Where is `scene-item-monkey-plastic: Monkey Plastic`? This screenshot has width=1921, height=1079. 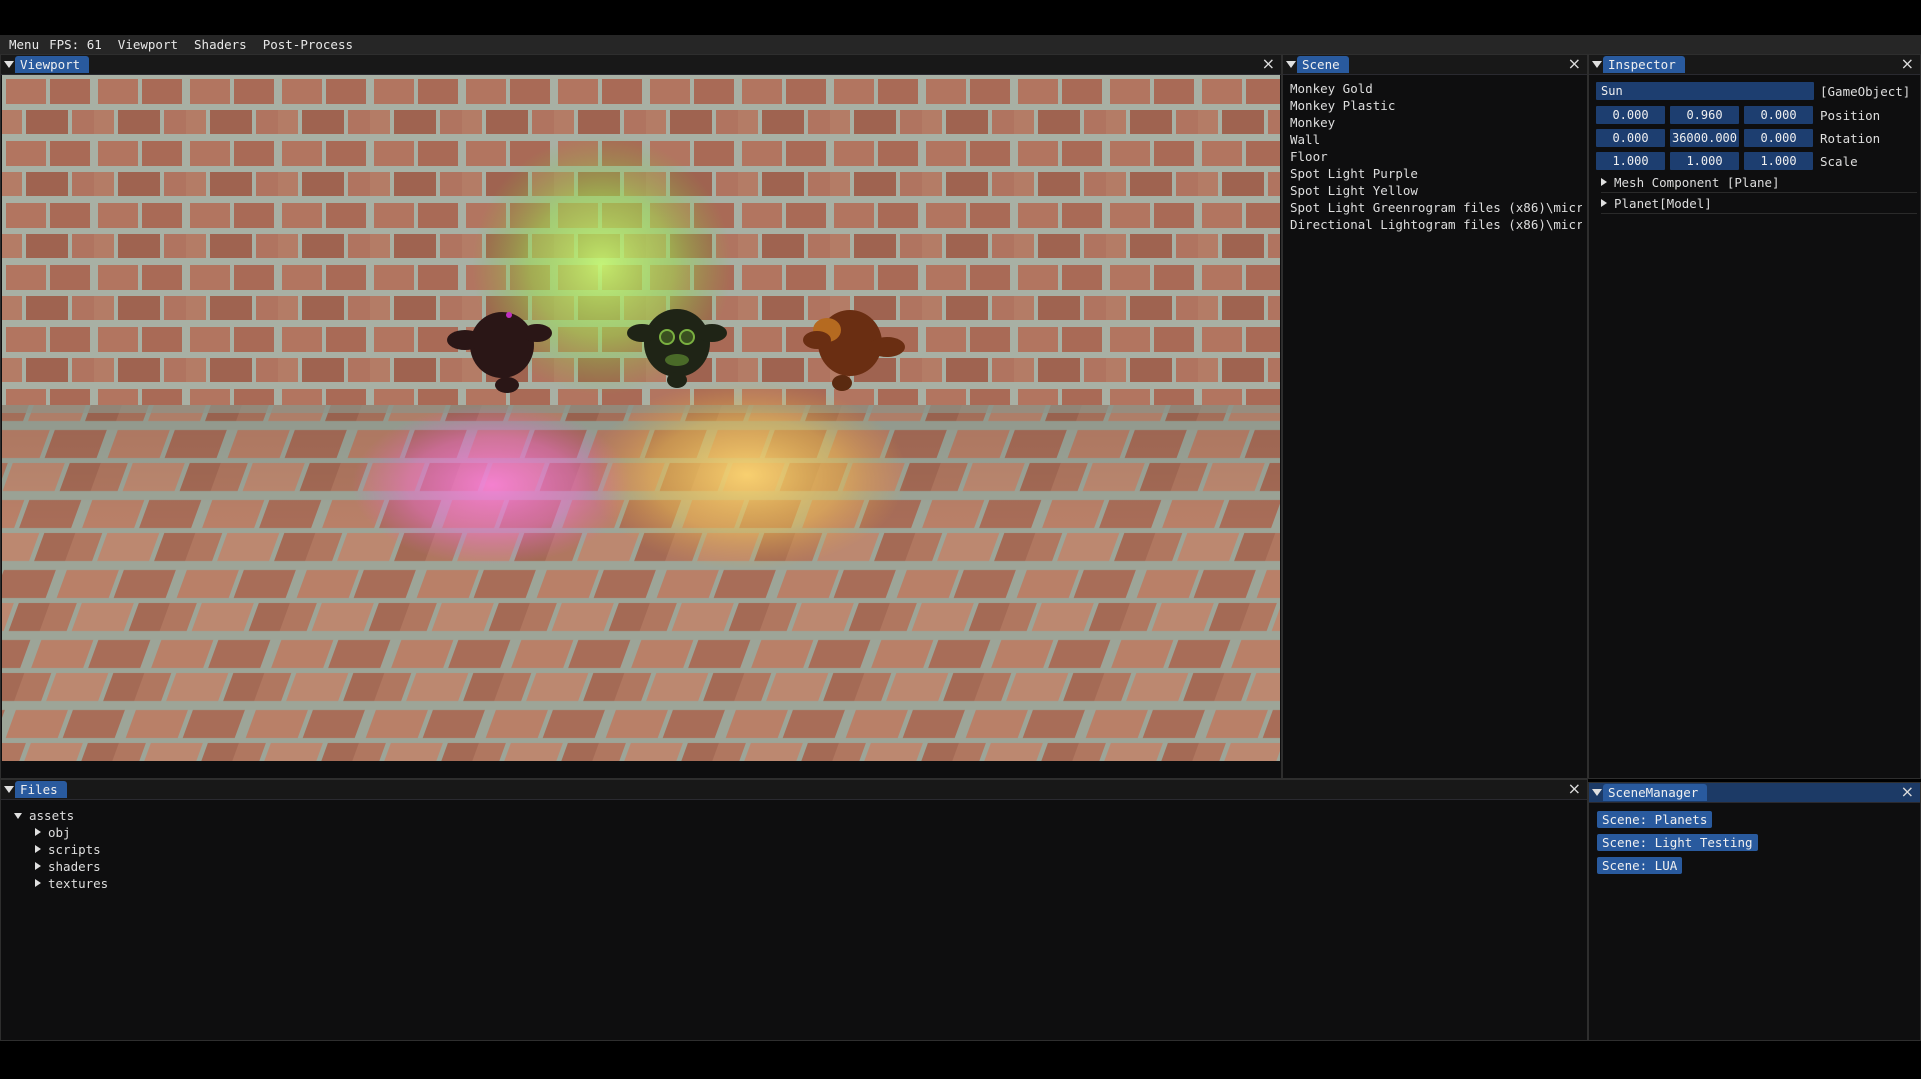 scene-item-monkey-plastic: Monkey Plastic is located at coordinates (1342, 105).